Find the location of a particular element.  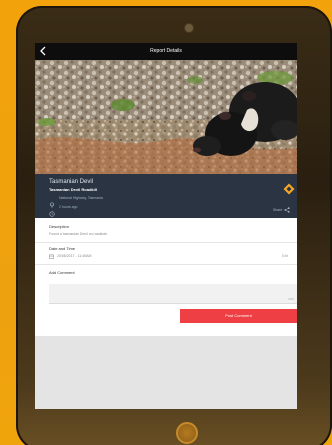

page-title: Report Details is located at coordinates (166, 51).